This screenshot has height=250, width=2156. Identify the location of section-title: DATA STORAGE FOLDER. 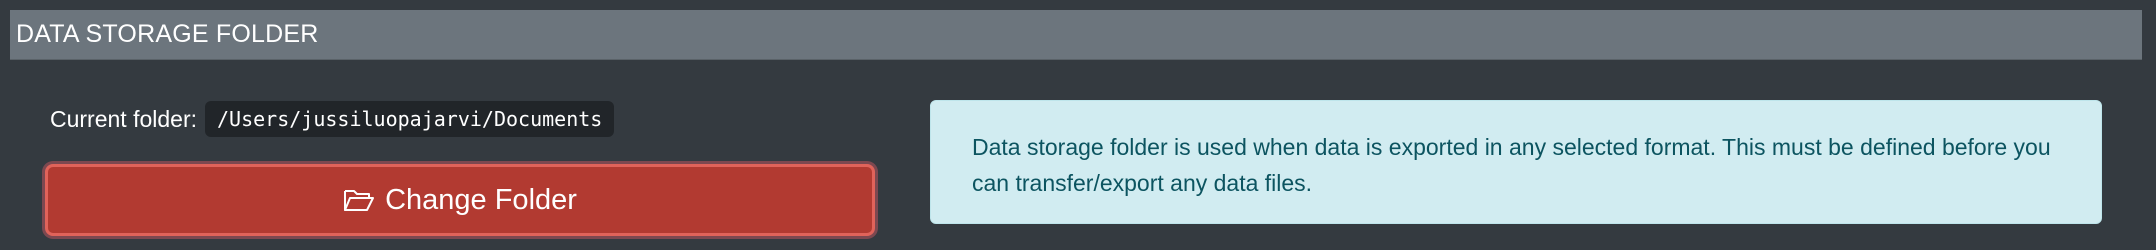
(167, 34).